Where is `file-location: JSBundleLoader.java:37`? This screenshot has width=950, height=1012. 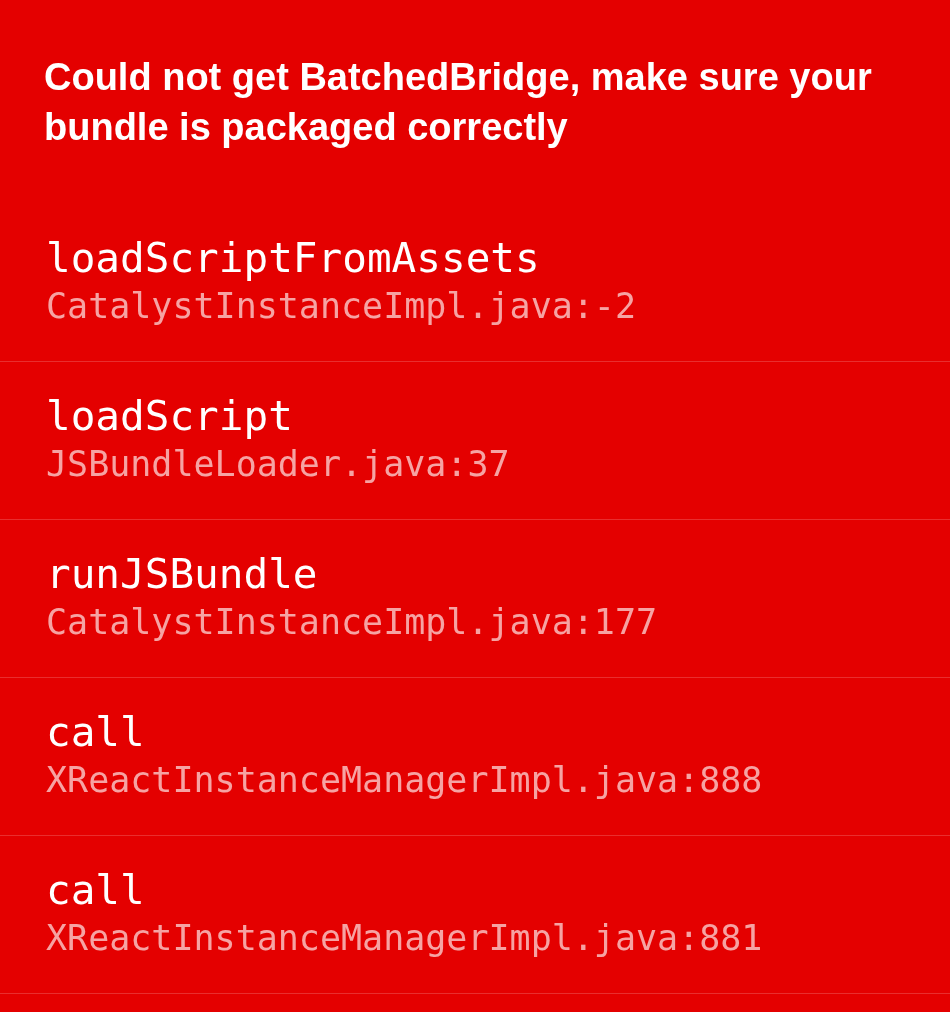 file-location: JSBundleLoader.java:37 is located at coordinates (278, 464).